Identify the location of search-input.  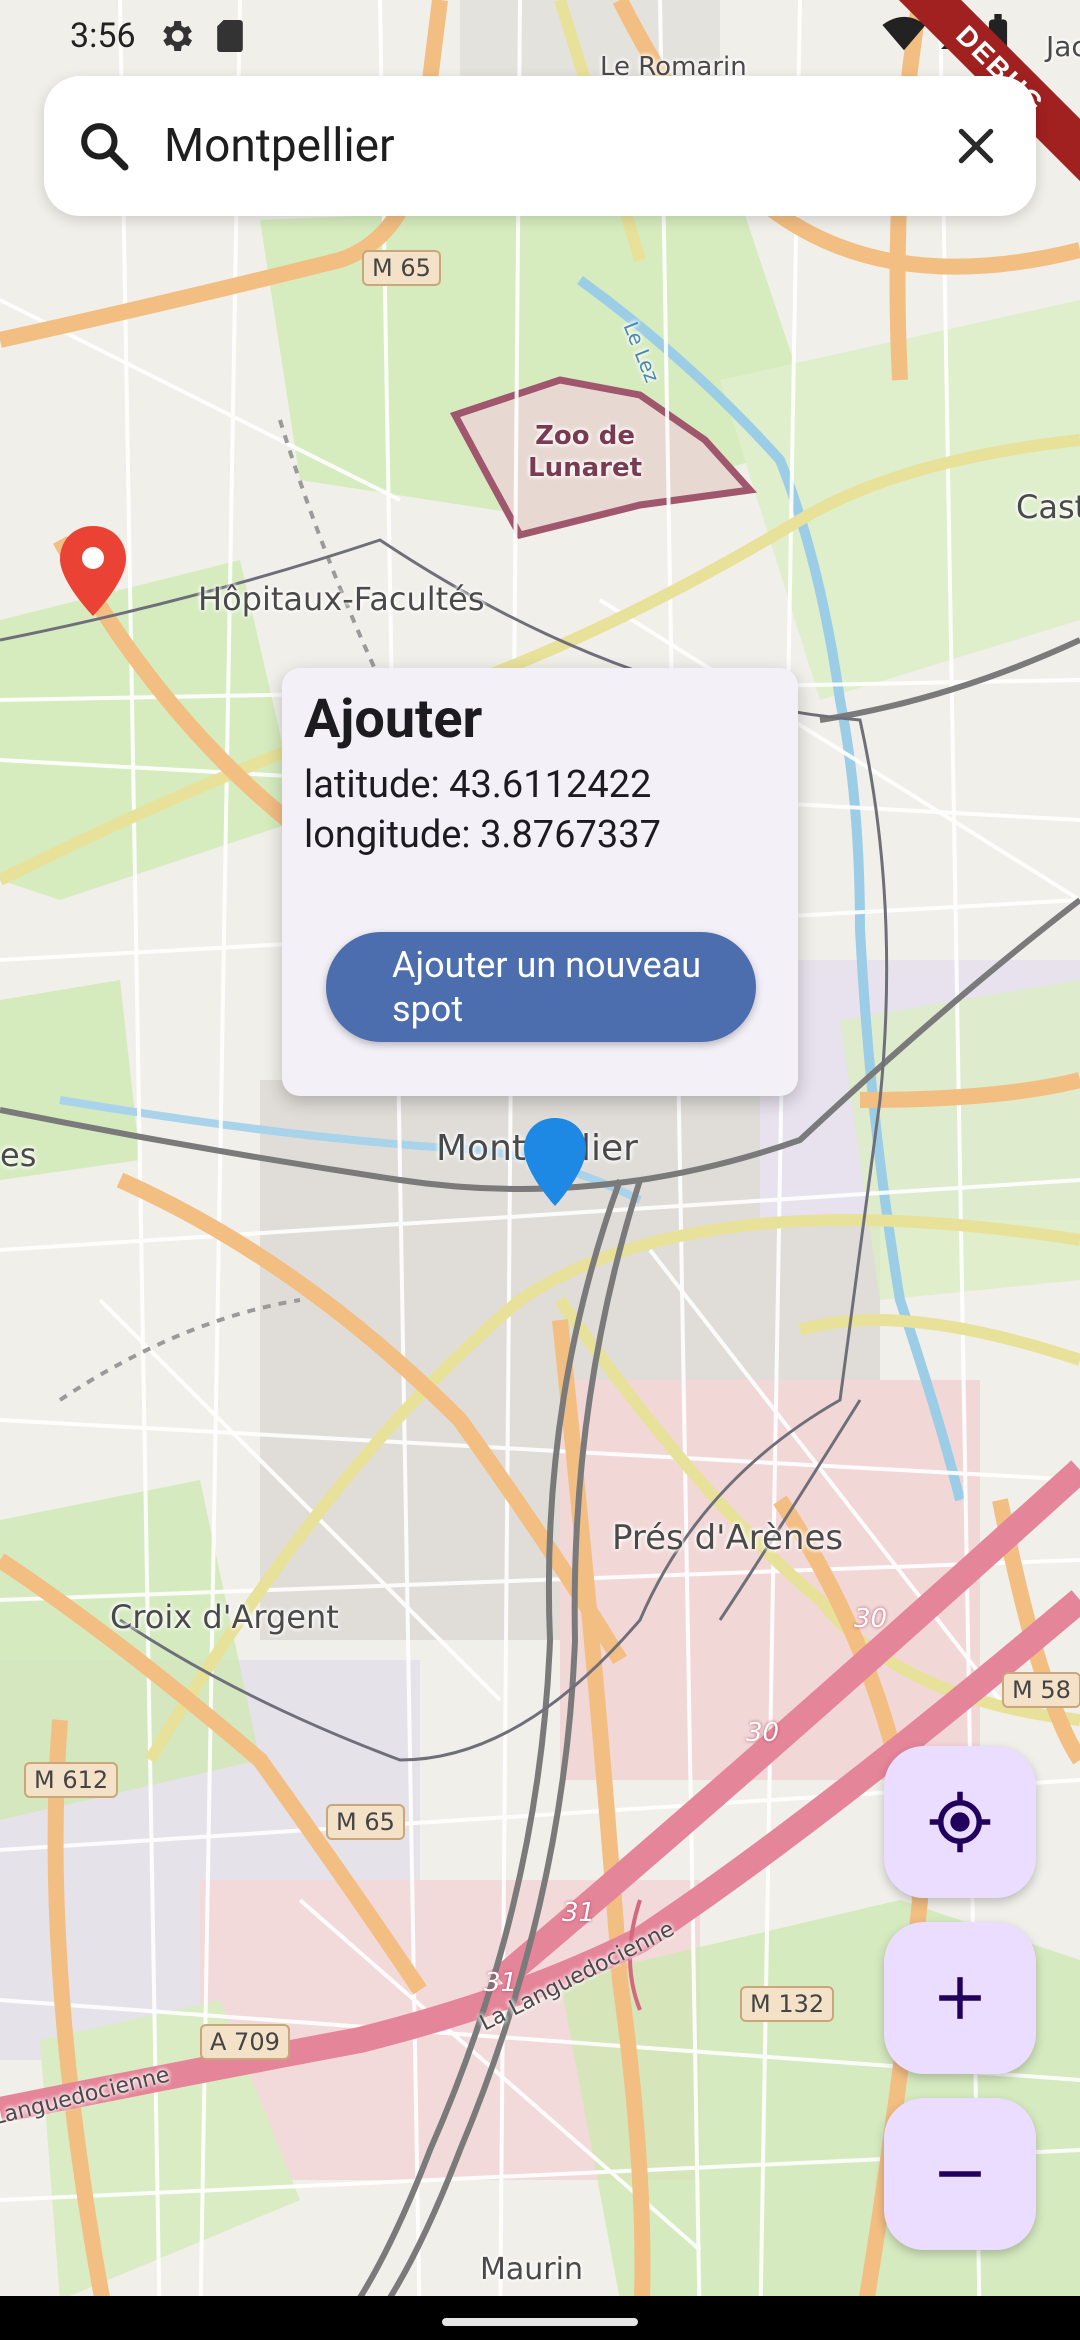
(540, 146).